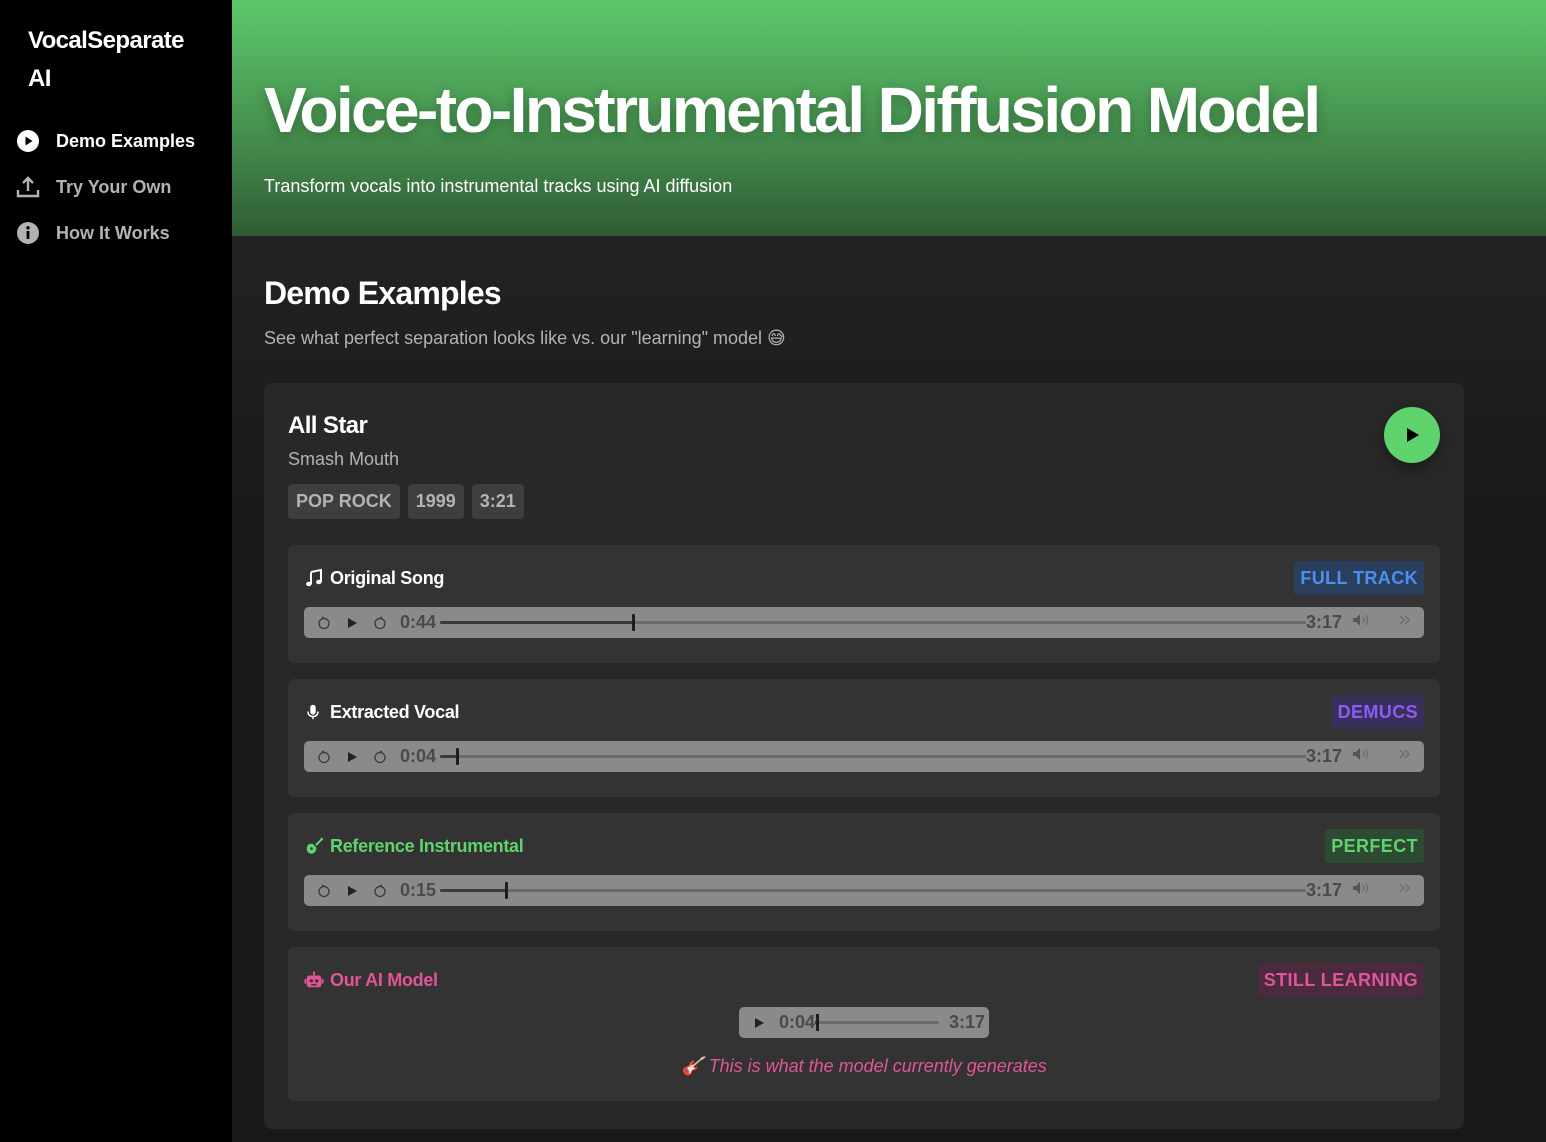 This screenshot has width=1546, height=1142. What do you see at coordinates (864, 738) in the screenshot?
I see `track-extracted-vocal: Extracted Vocal DEMUCS 0:04 3:17` at bounding box center [864, 738].